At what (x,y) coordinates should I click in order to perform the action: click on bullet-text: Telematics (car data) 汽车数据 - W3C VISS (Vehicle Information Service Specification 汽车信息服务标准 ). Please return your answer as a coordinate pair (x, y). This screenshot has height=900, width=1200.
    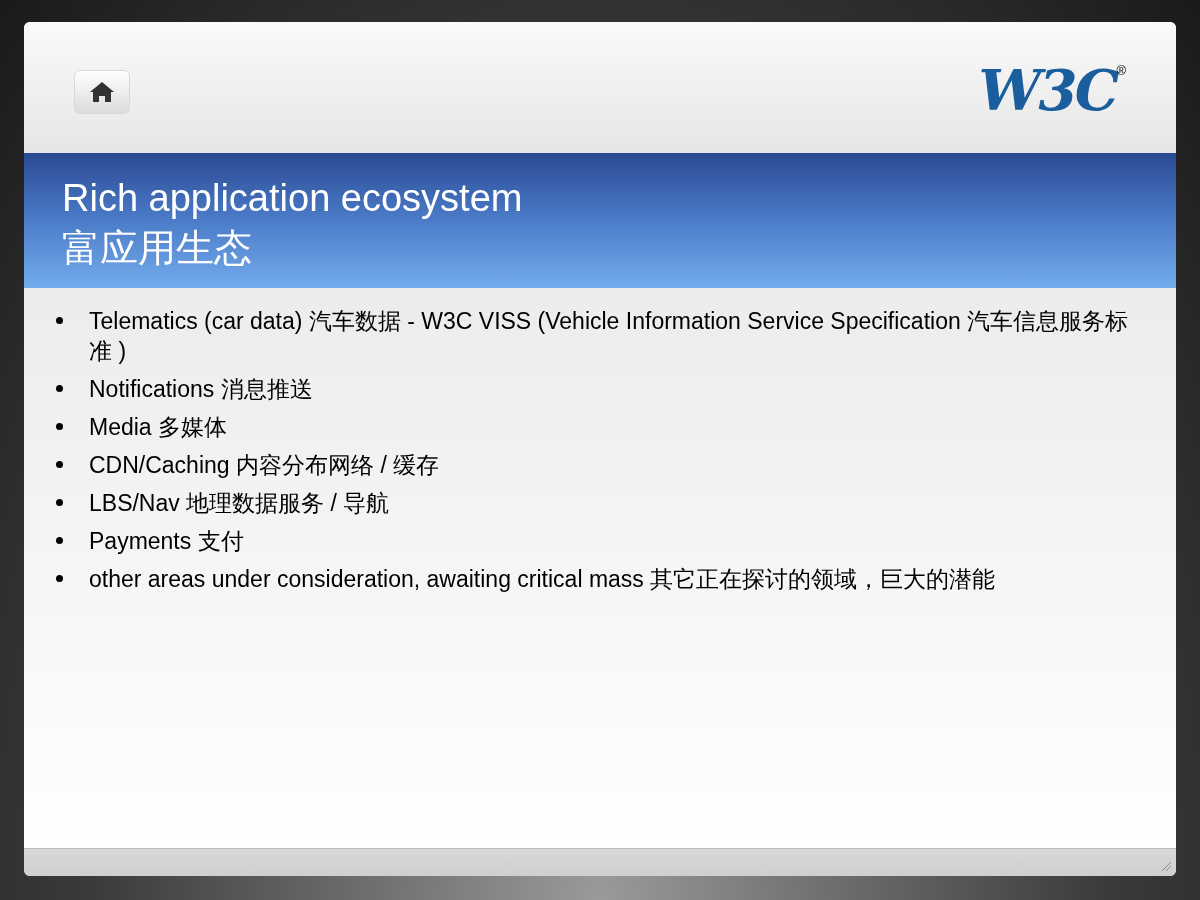
    Looking at the image, I should click on (609, 336).